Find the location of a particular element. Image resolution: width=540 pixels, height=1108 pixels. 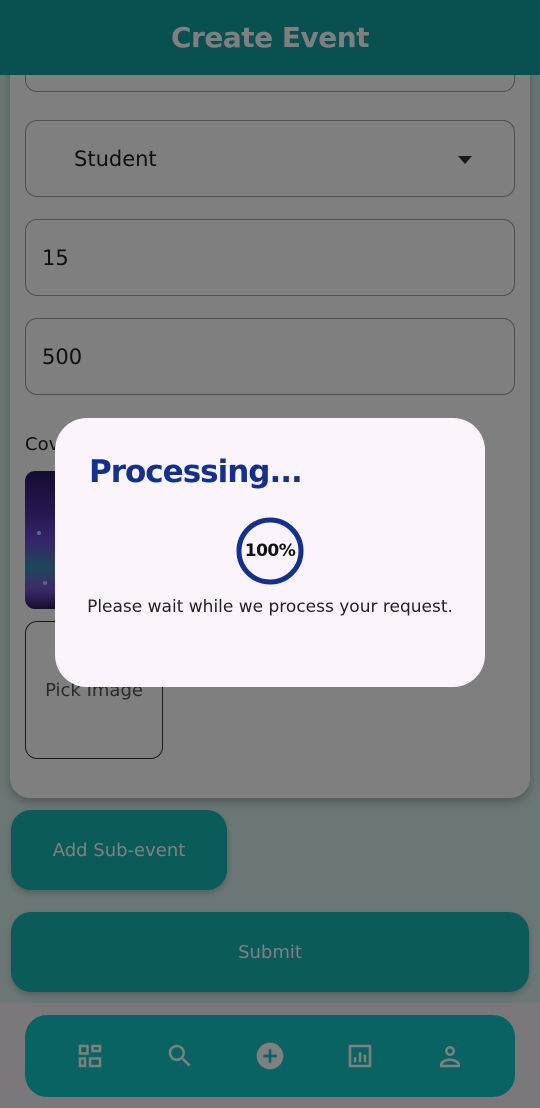

progress-indicator: 100% is located at coordinates (270, 551).